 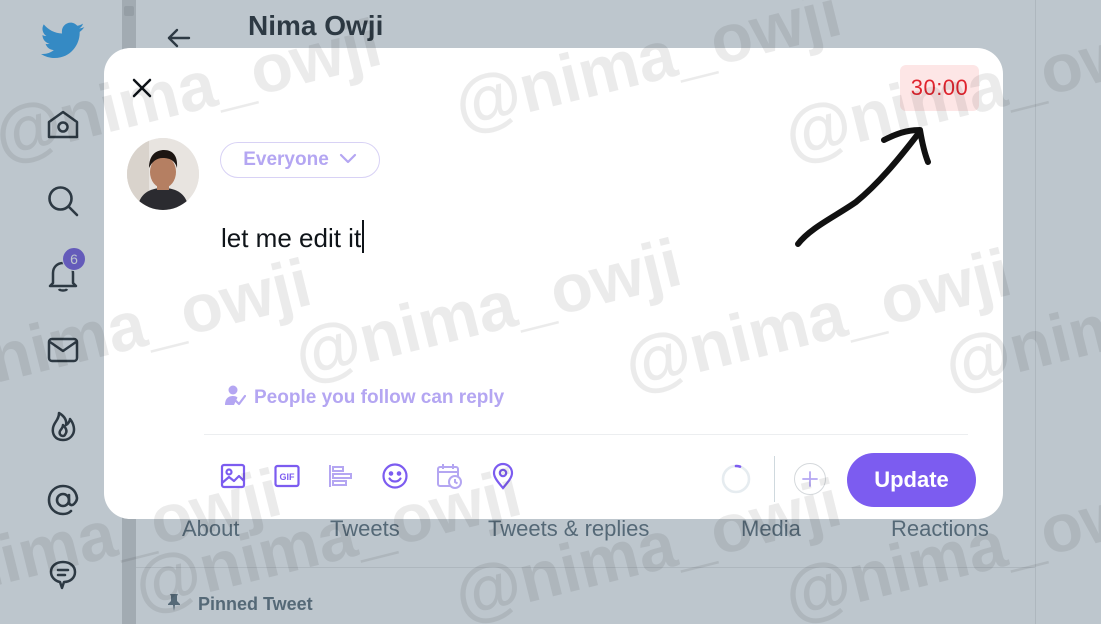 What do you see at coordinates (736, 479) in the screenshot?
I see `character-count-ring` at bounding box center [736, 479].